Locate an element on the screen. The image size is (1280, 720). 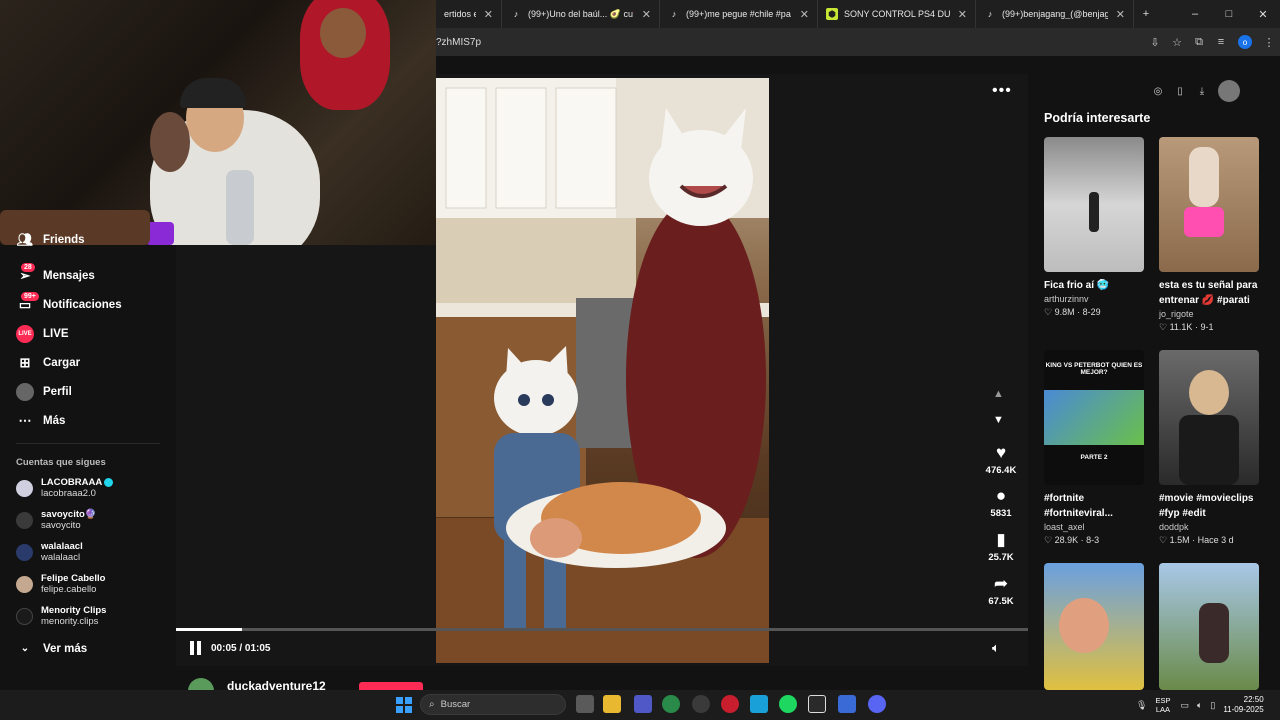
author-name: duckadventure12 is located at coordinates (276, 684).